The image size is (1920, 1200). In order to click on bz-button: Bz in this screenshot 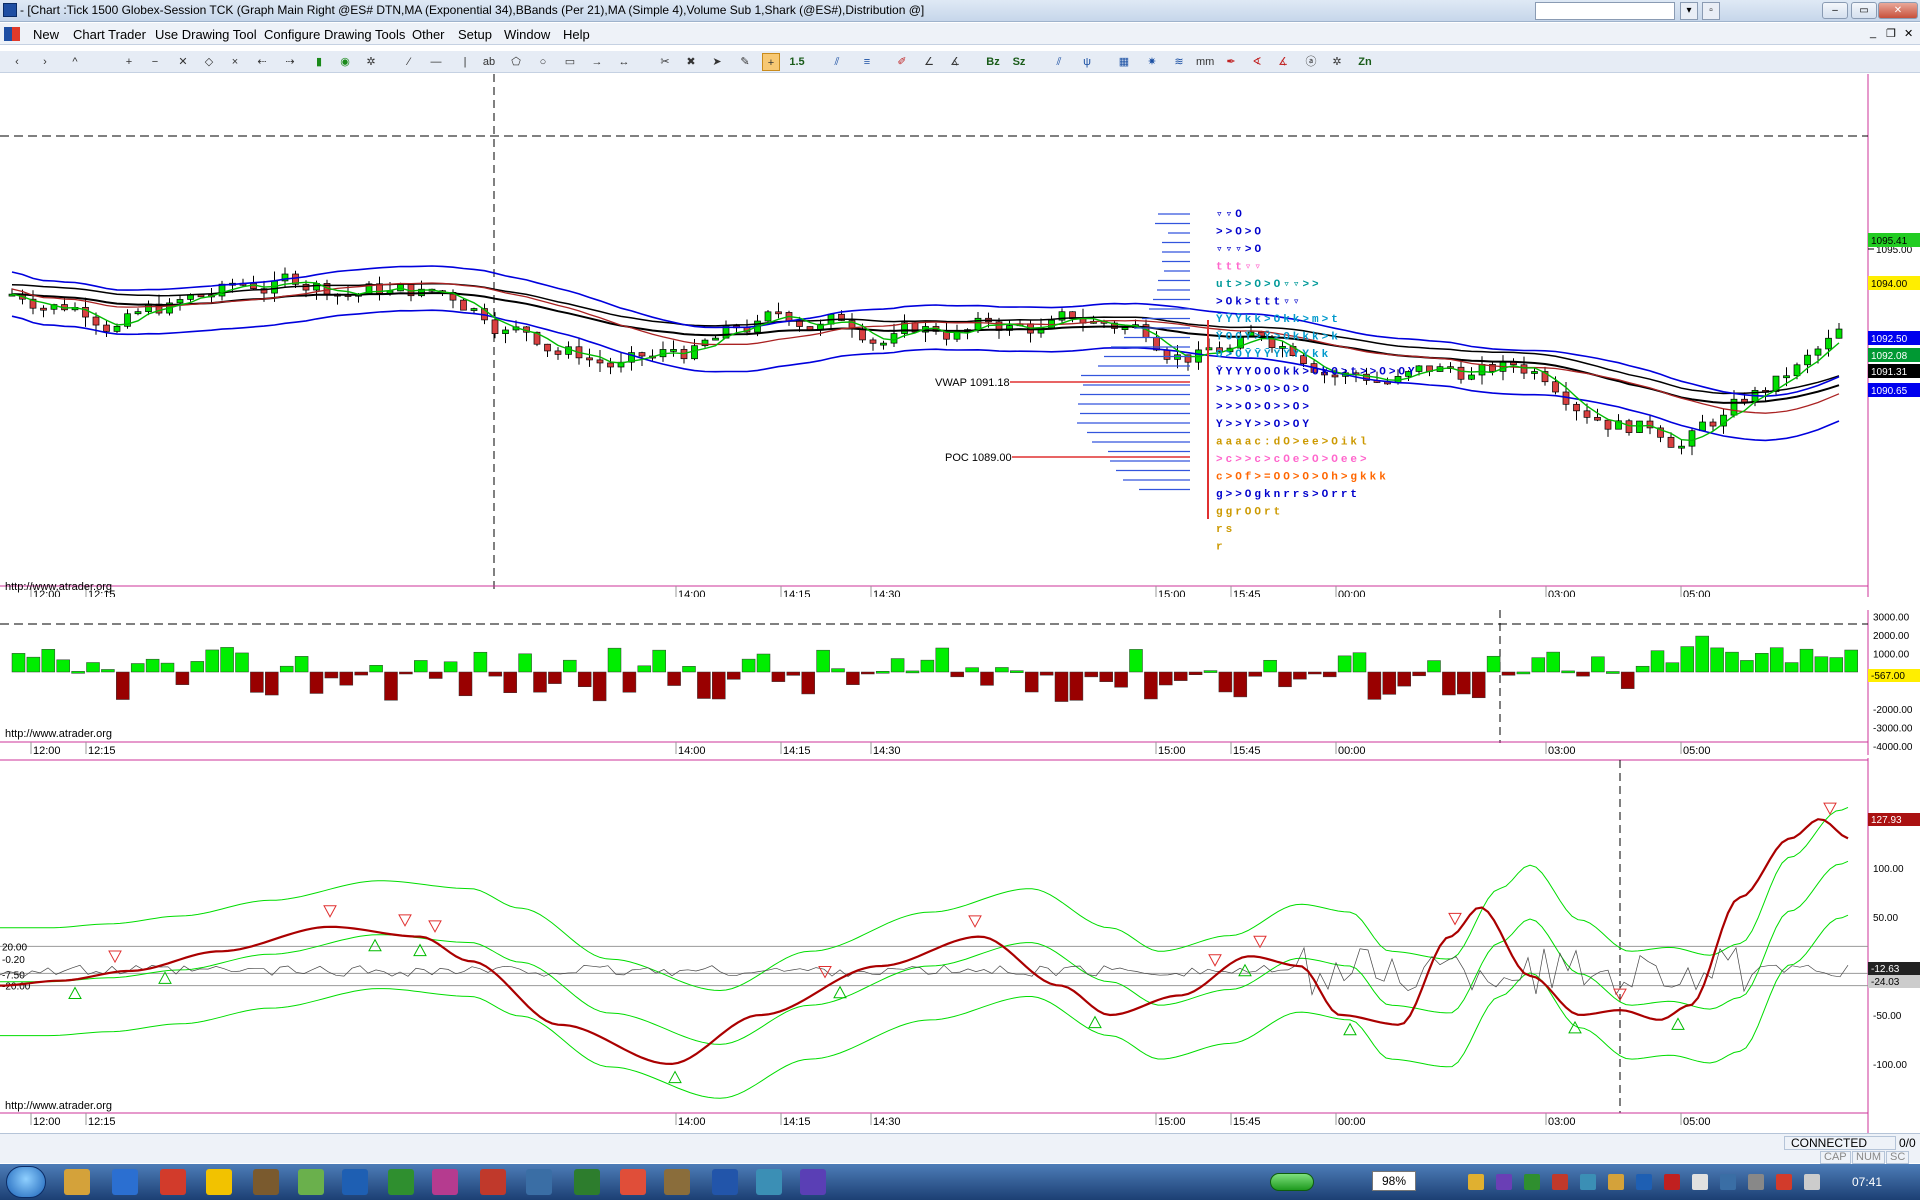, I will do `click(993, 62)`.